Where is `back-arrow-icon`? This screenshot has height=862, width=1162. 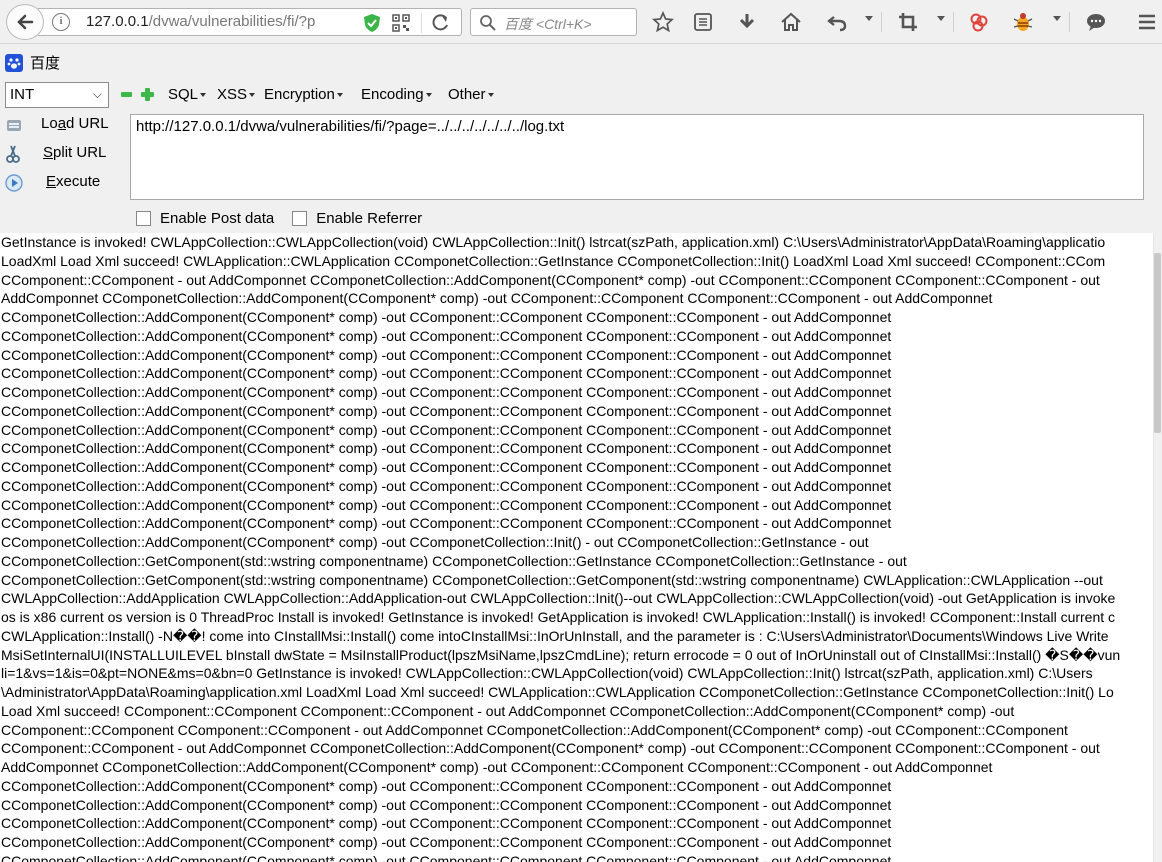
back-arrow-icon is located at coordinates (25, 22).